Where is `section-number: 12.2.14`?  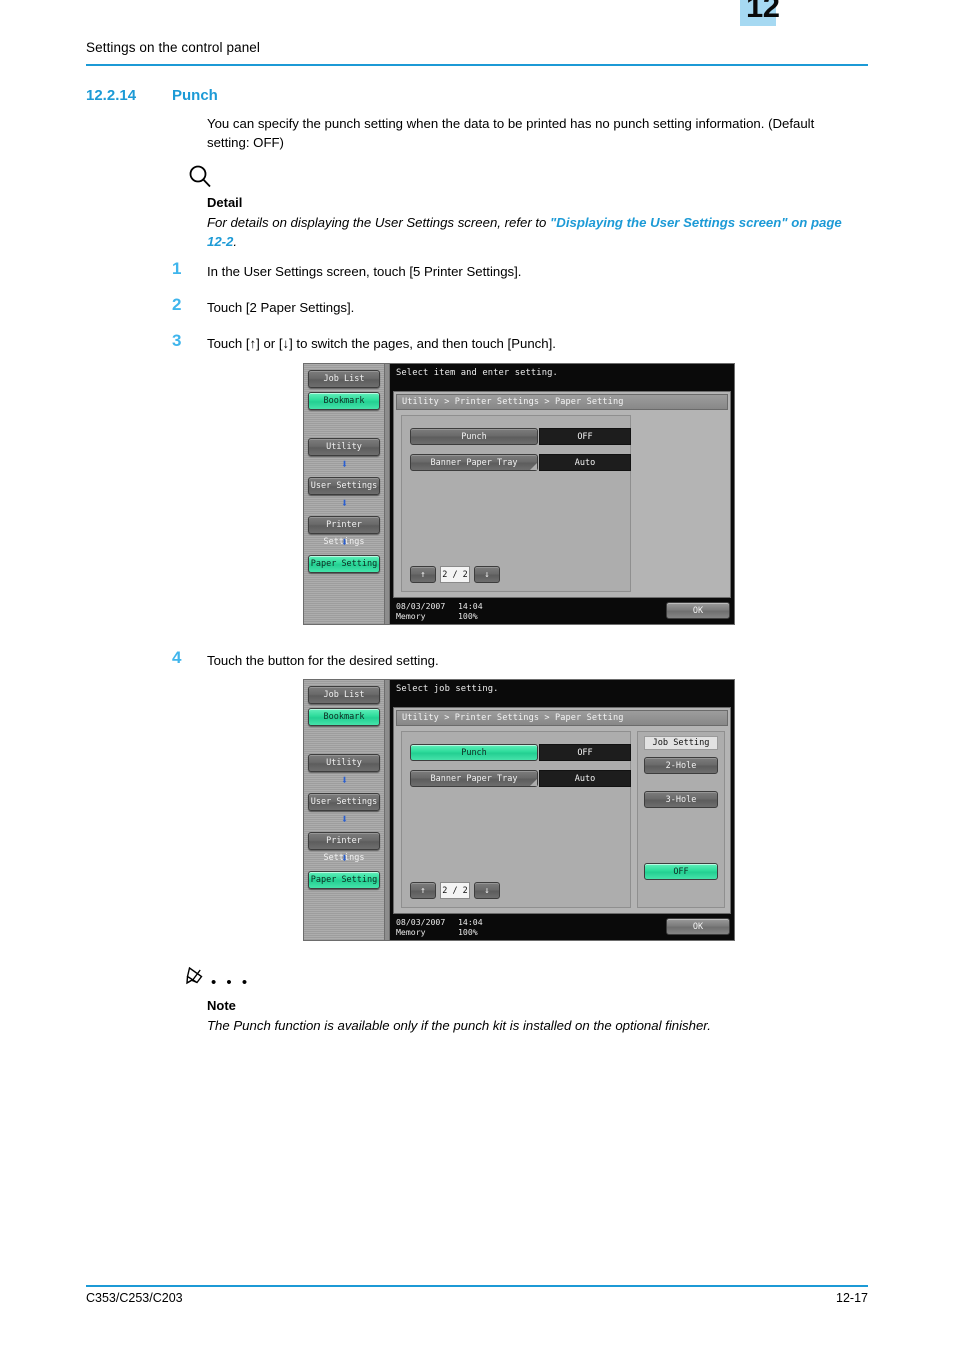
section-number: 12.2.14 is located at coordinates (111, 95).